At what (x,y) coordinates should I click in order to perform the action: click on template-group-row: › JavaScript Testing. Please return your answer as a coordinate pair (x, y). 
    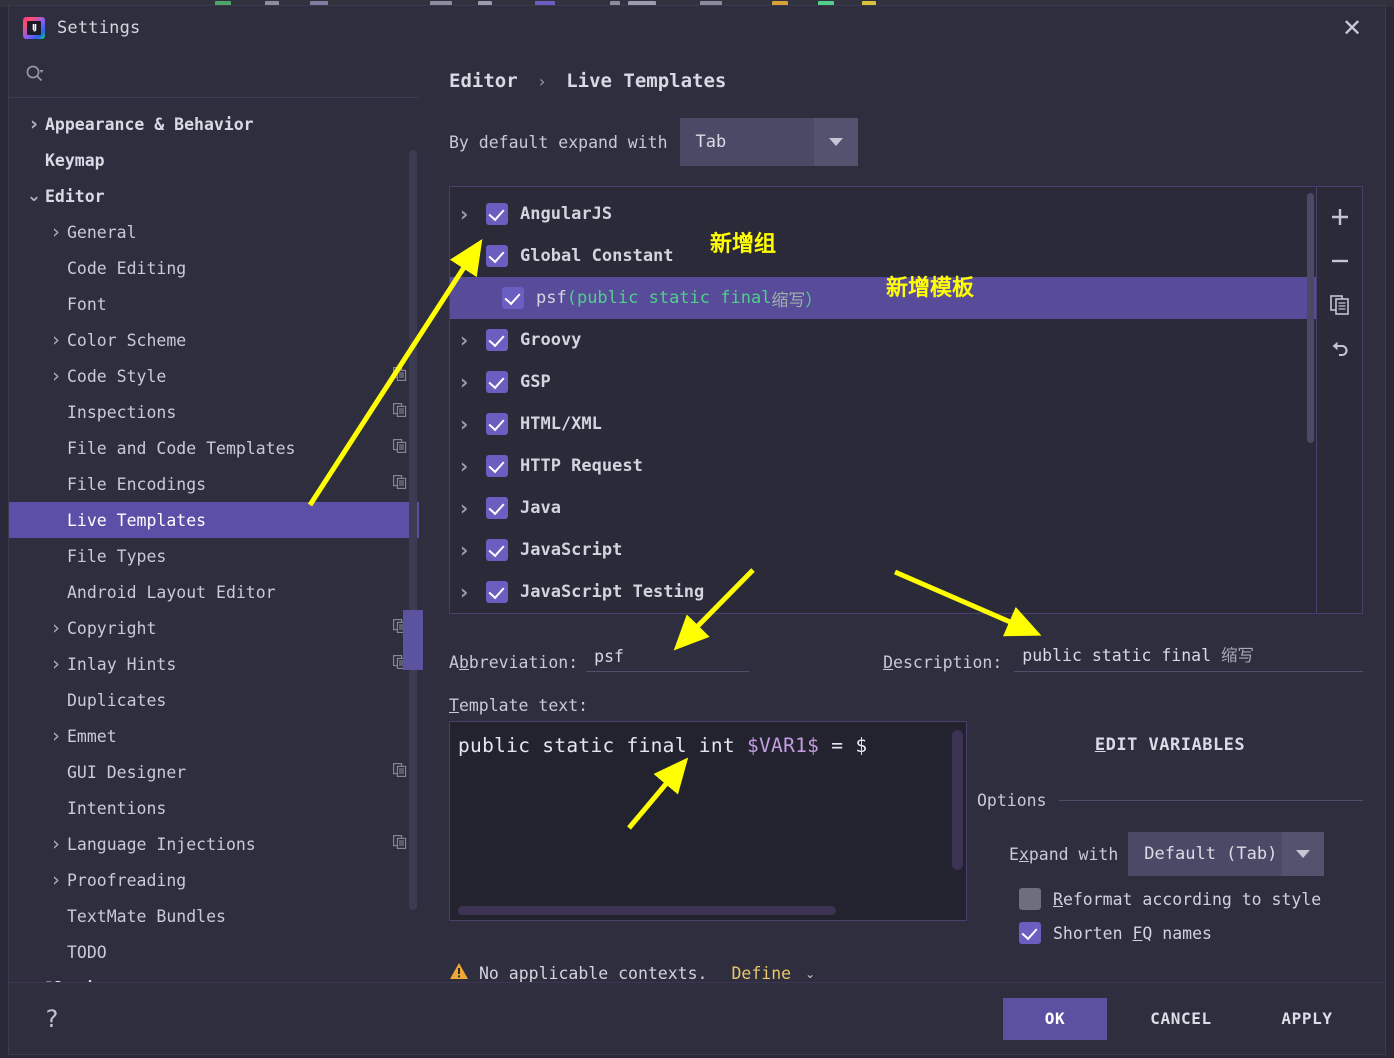
    Looking at the image, I should click on (883, 592).